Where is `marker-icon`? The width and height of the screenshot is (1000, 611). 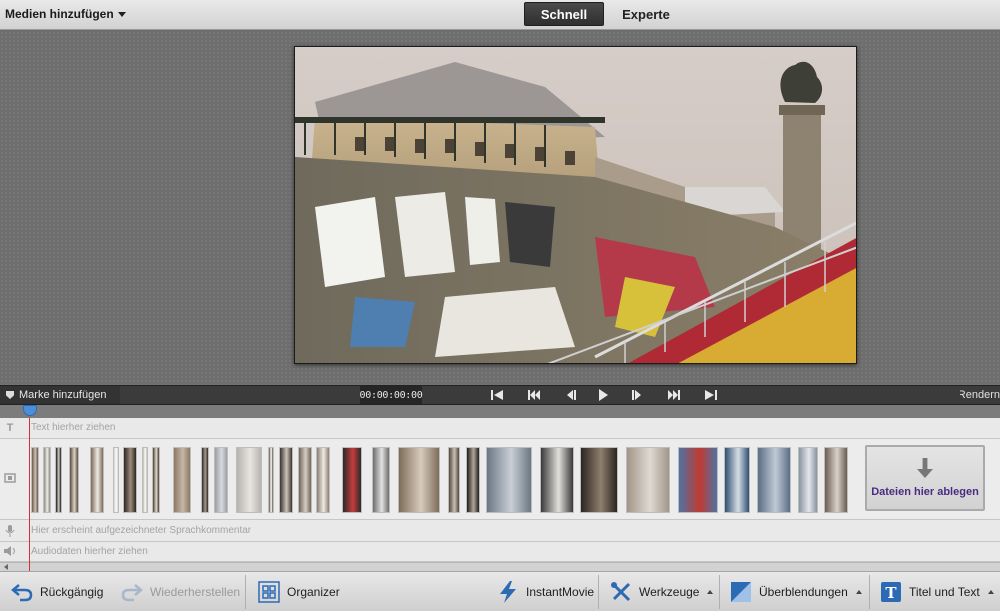
marker-icon is located at coordinates (10, 395).